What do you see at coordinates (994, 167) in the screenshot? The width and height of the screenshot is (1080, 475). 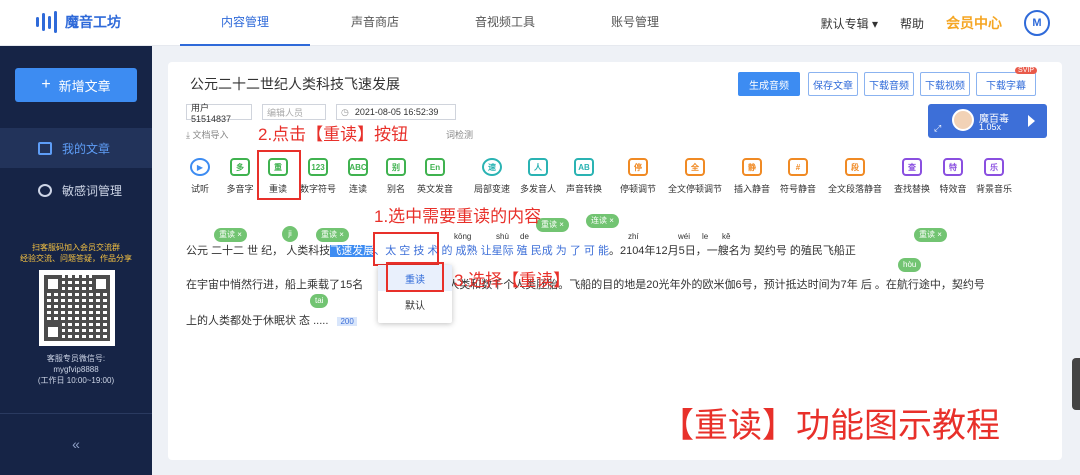 I see `music-icon: 乐` at bounding box center [994, 167].